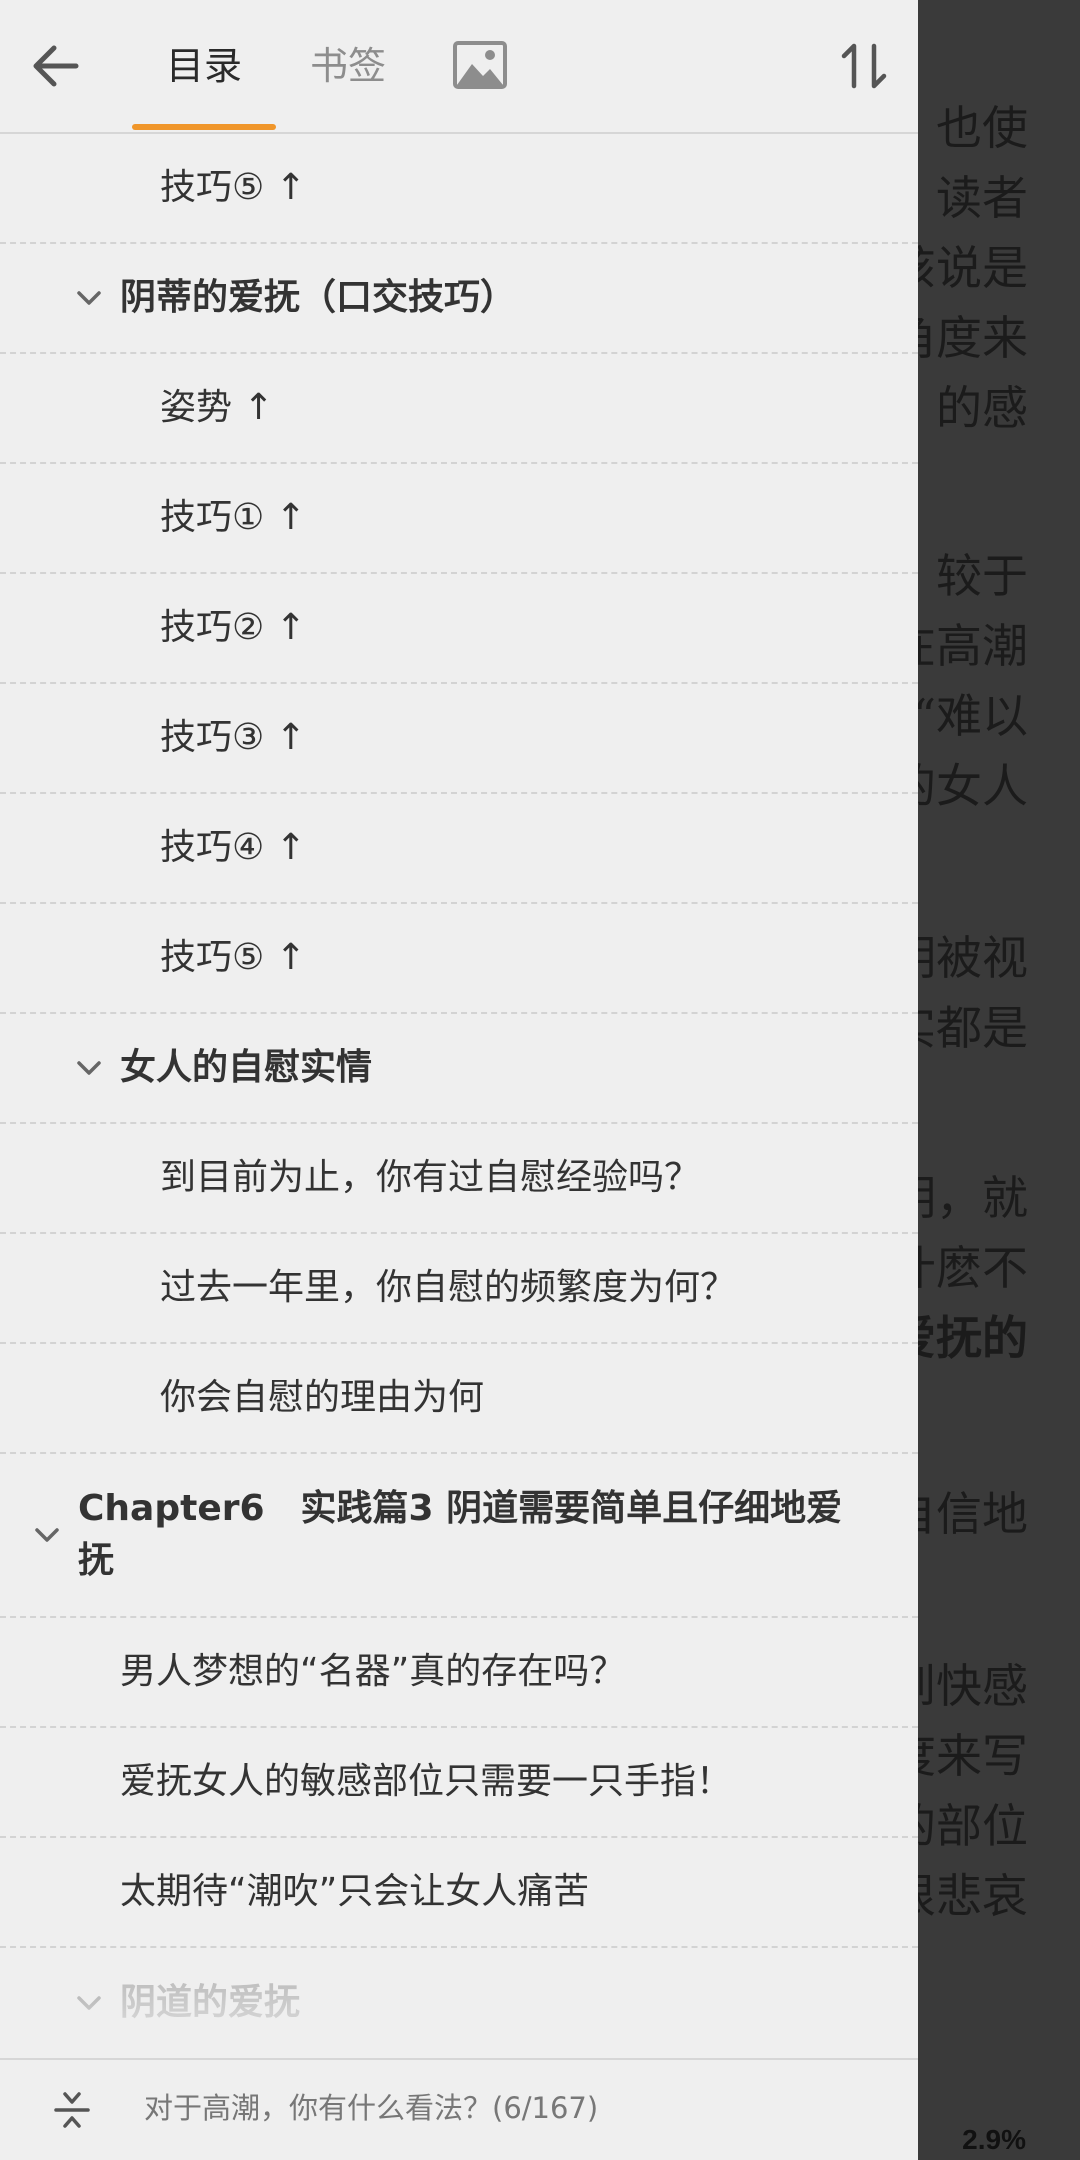  Describe the element at coordinates (459, 1069) in the screenshot. I see `toc-section-item: 女人的自慰实情` at that location.